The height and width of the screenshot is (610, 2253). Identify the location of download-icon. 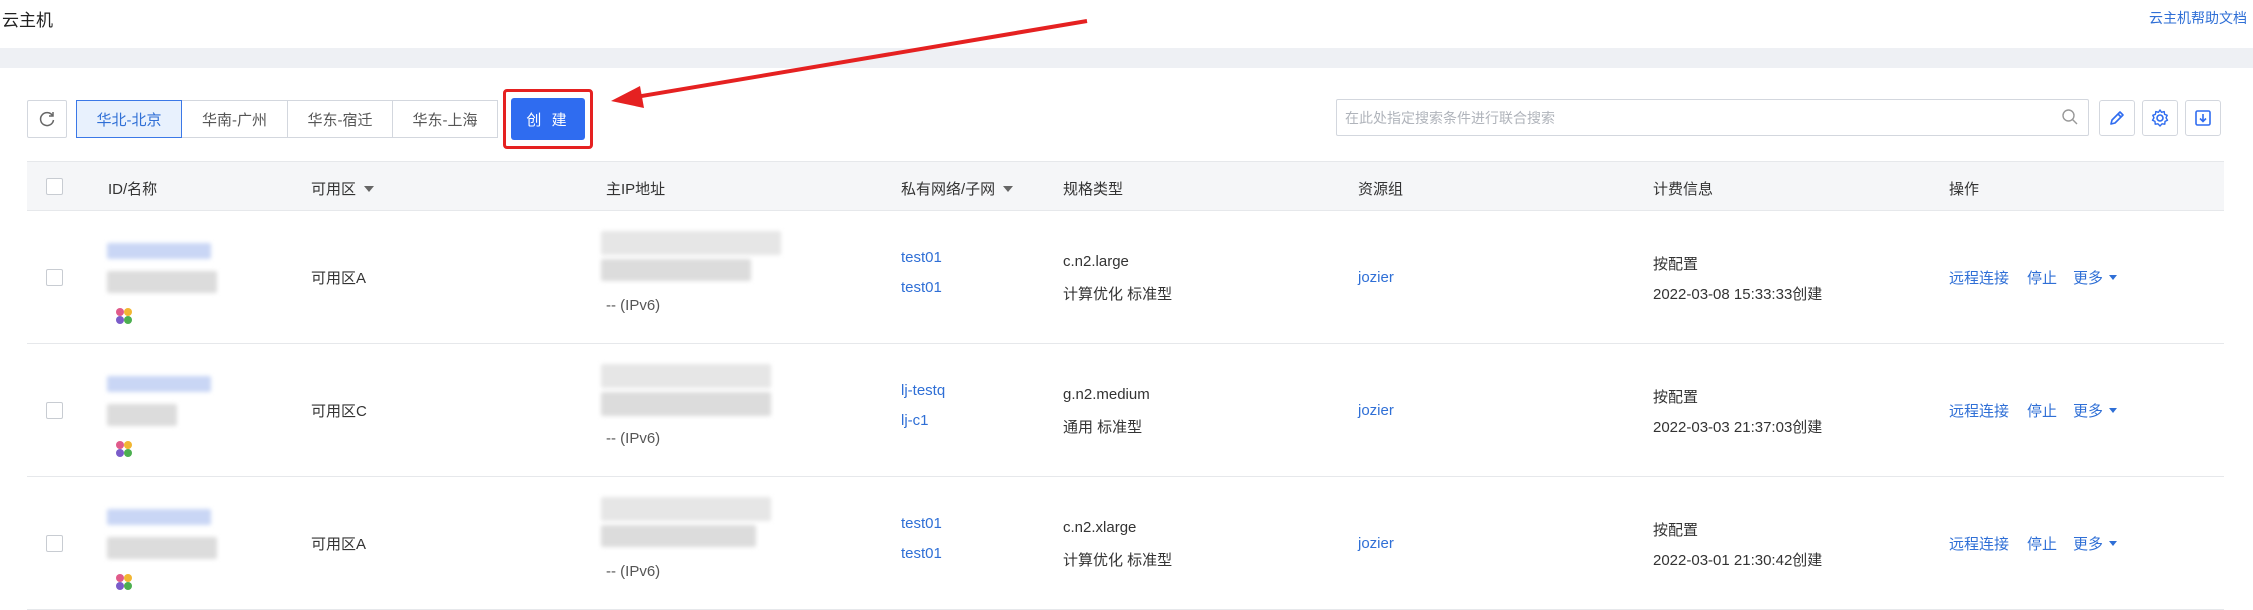
(2203, 118).